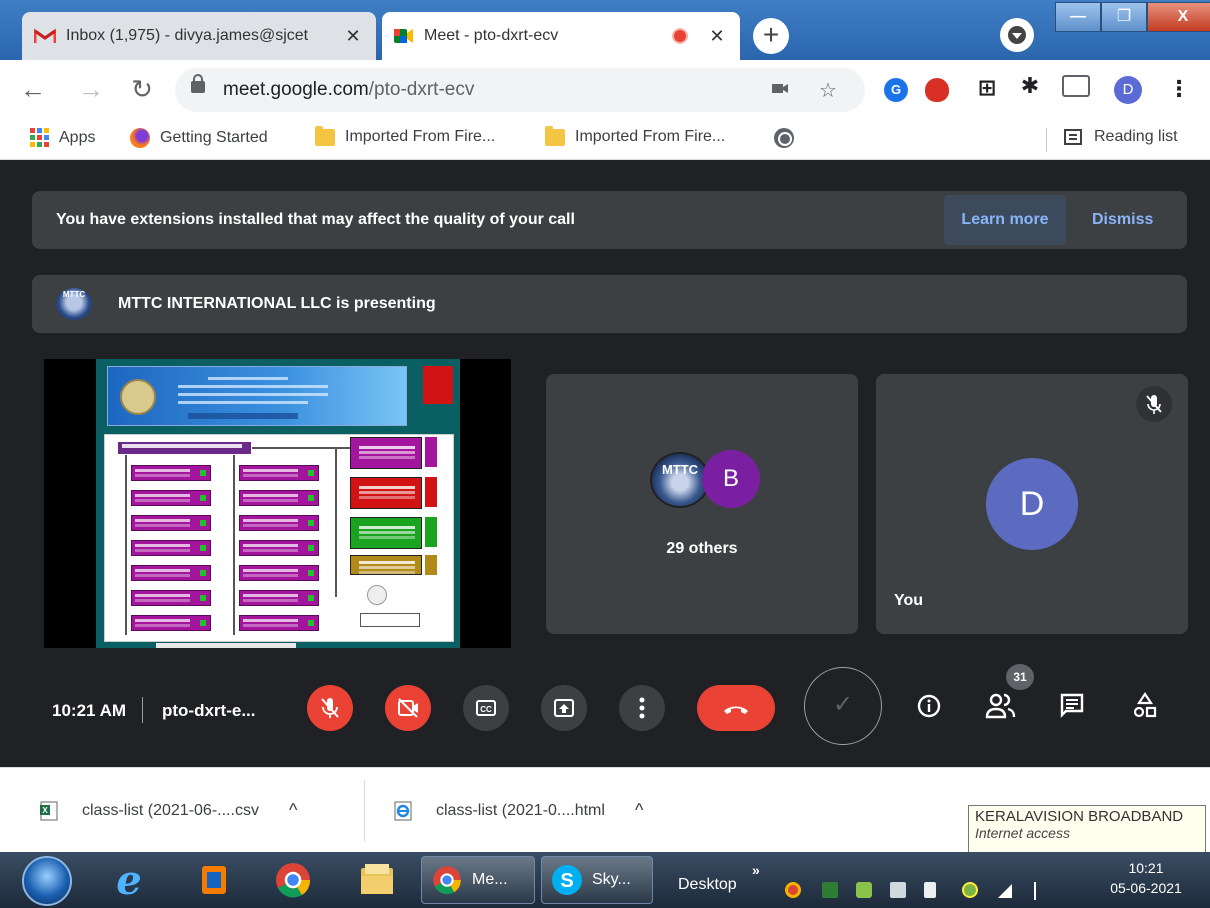 Image resolution: width=1210 pixels, height=908 pixels. What do you see at coordinates (1136, 136) in the screenshot?
I see `reading-list-label: Reading list` at bounding box center [1136, 136].